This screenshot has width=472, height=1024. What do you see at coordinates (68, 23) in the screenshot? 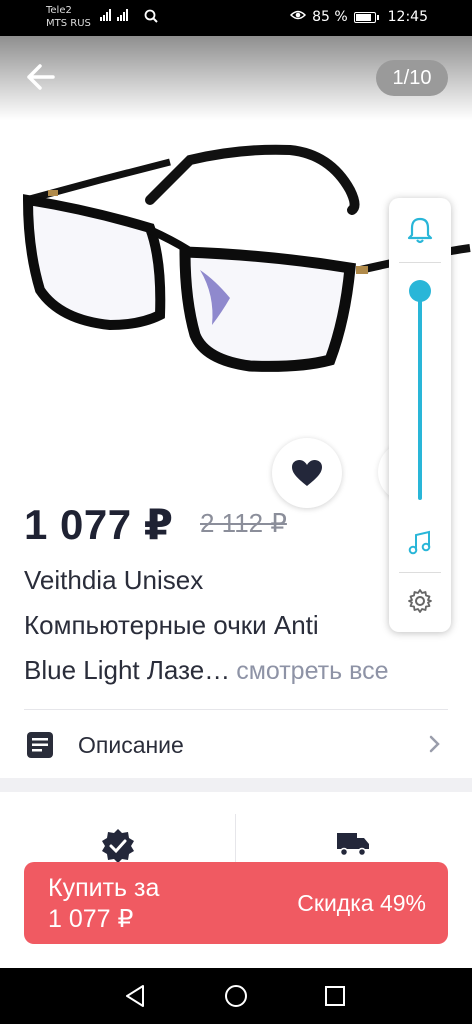
I see `carrier-name-2: MTS RUS` at bounding box center [68, 23].